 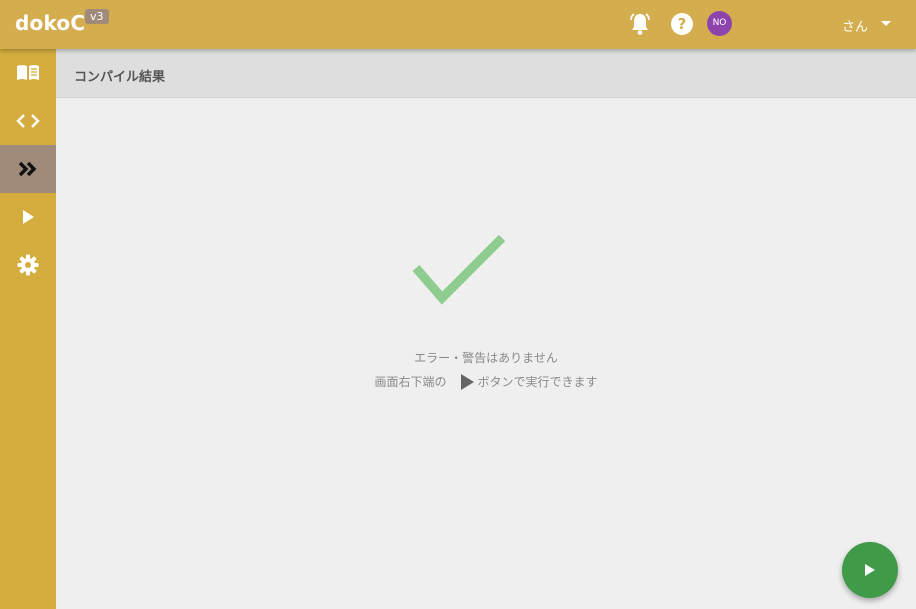 I want to click on chevron-down-icon, so click(x=886, y=23).